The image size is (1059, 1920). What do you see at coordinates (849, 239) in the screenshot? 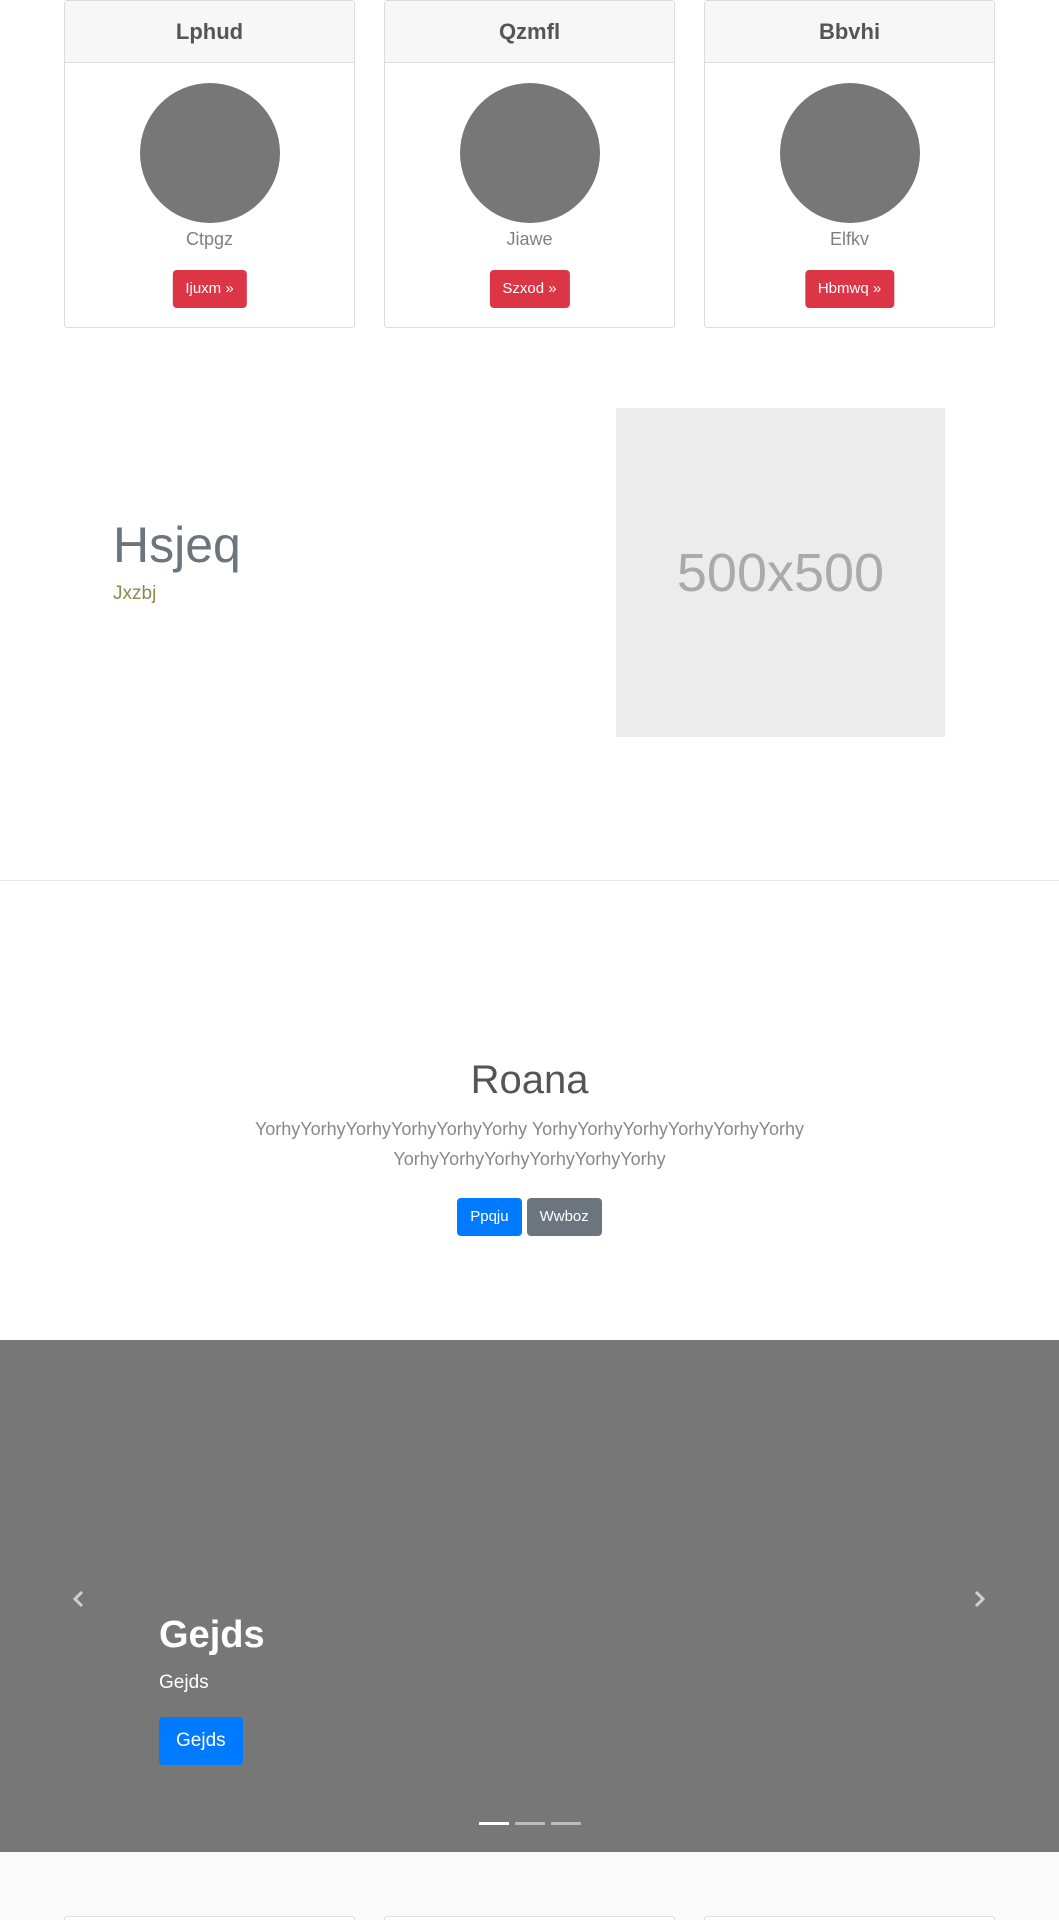
I see `card-subtitle: Elfkv` at bounding box center [849, 239].